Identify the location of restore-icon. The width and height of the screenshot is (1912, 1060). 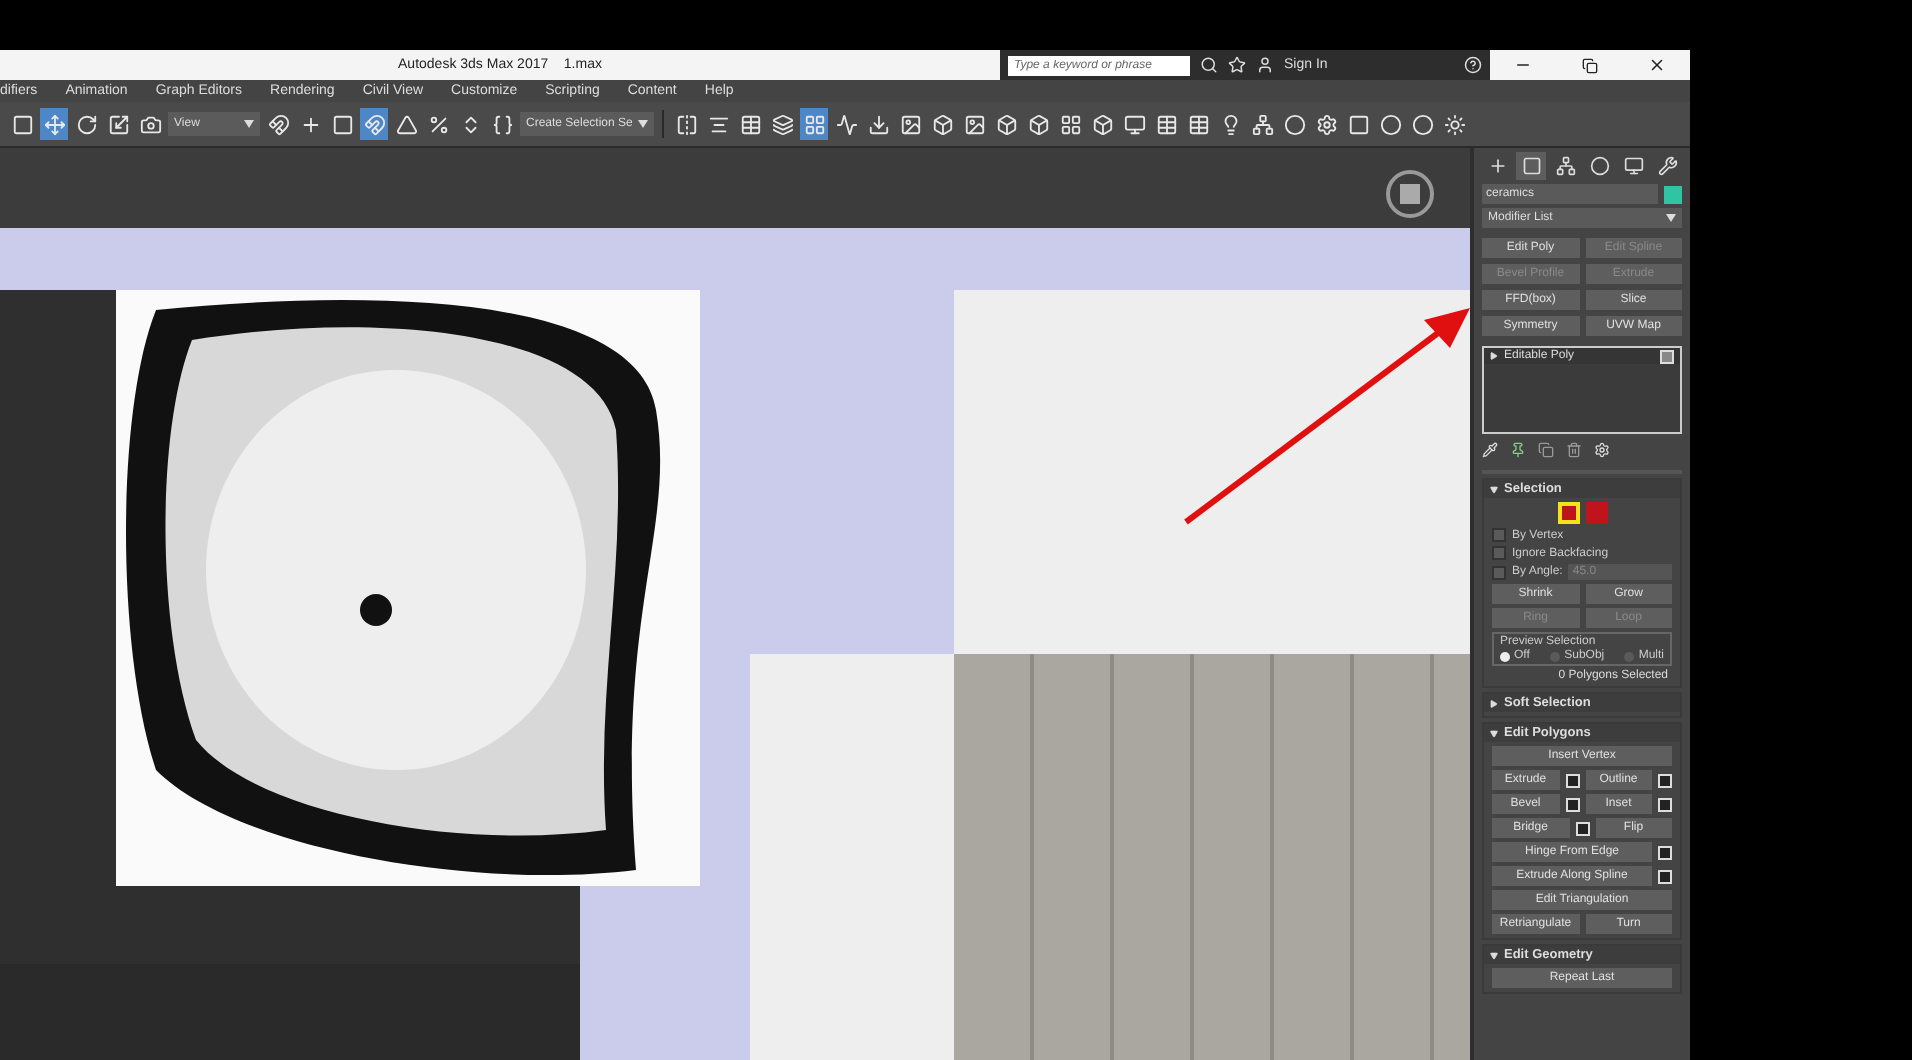
(1589, 65).